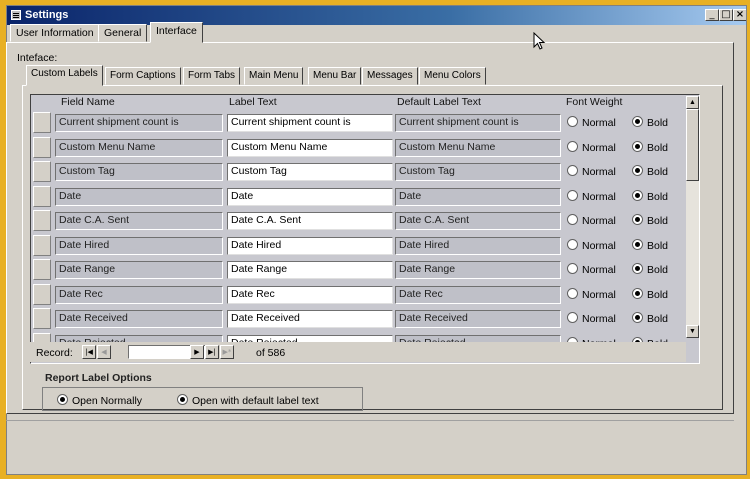  What do you see at coordinates (594, 102) in the screenshot?
I see `header-font-weight: Font Weight` at bounding box center [594, 102].